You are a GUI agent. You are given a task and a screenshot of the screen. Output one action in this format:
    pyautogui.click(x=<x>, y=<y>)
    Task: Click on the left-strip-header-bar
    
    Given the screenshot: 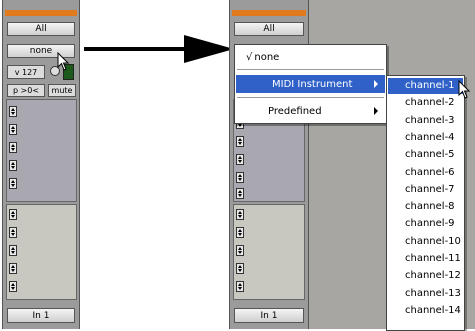 What is the action you would take?
    pyautogui.click(x=41, y=13)
    